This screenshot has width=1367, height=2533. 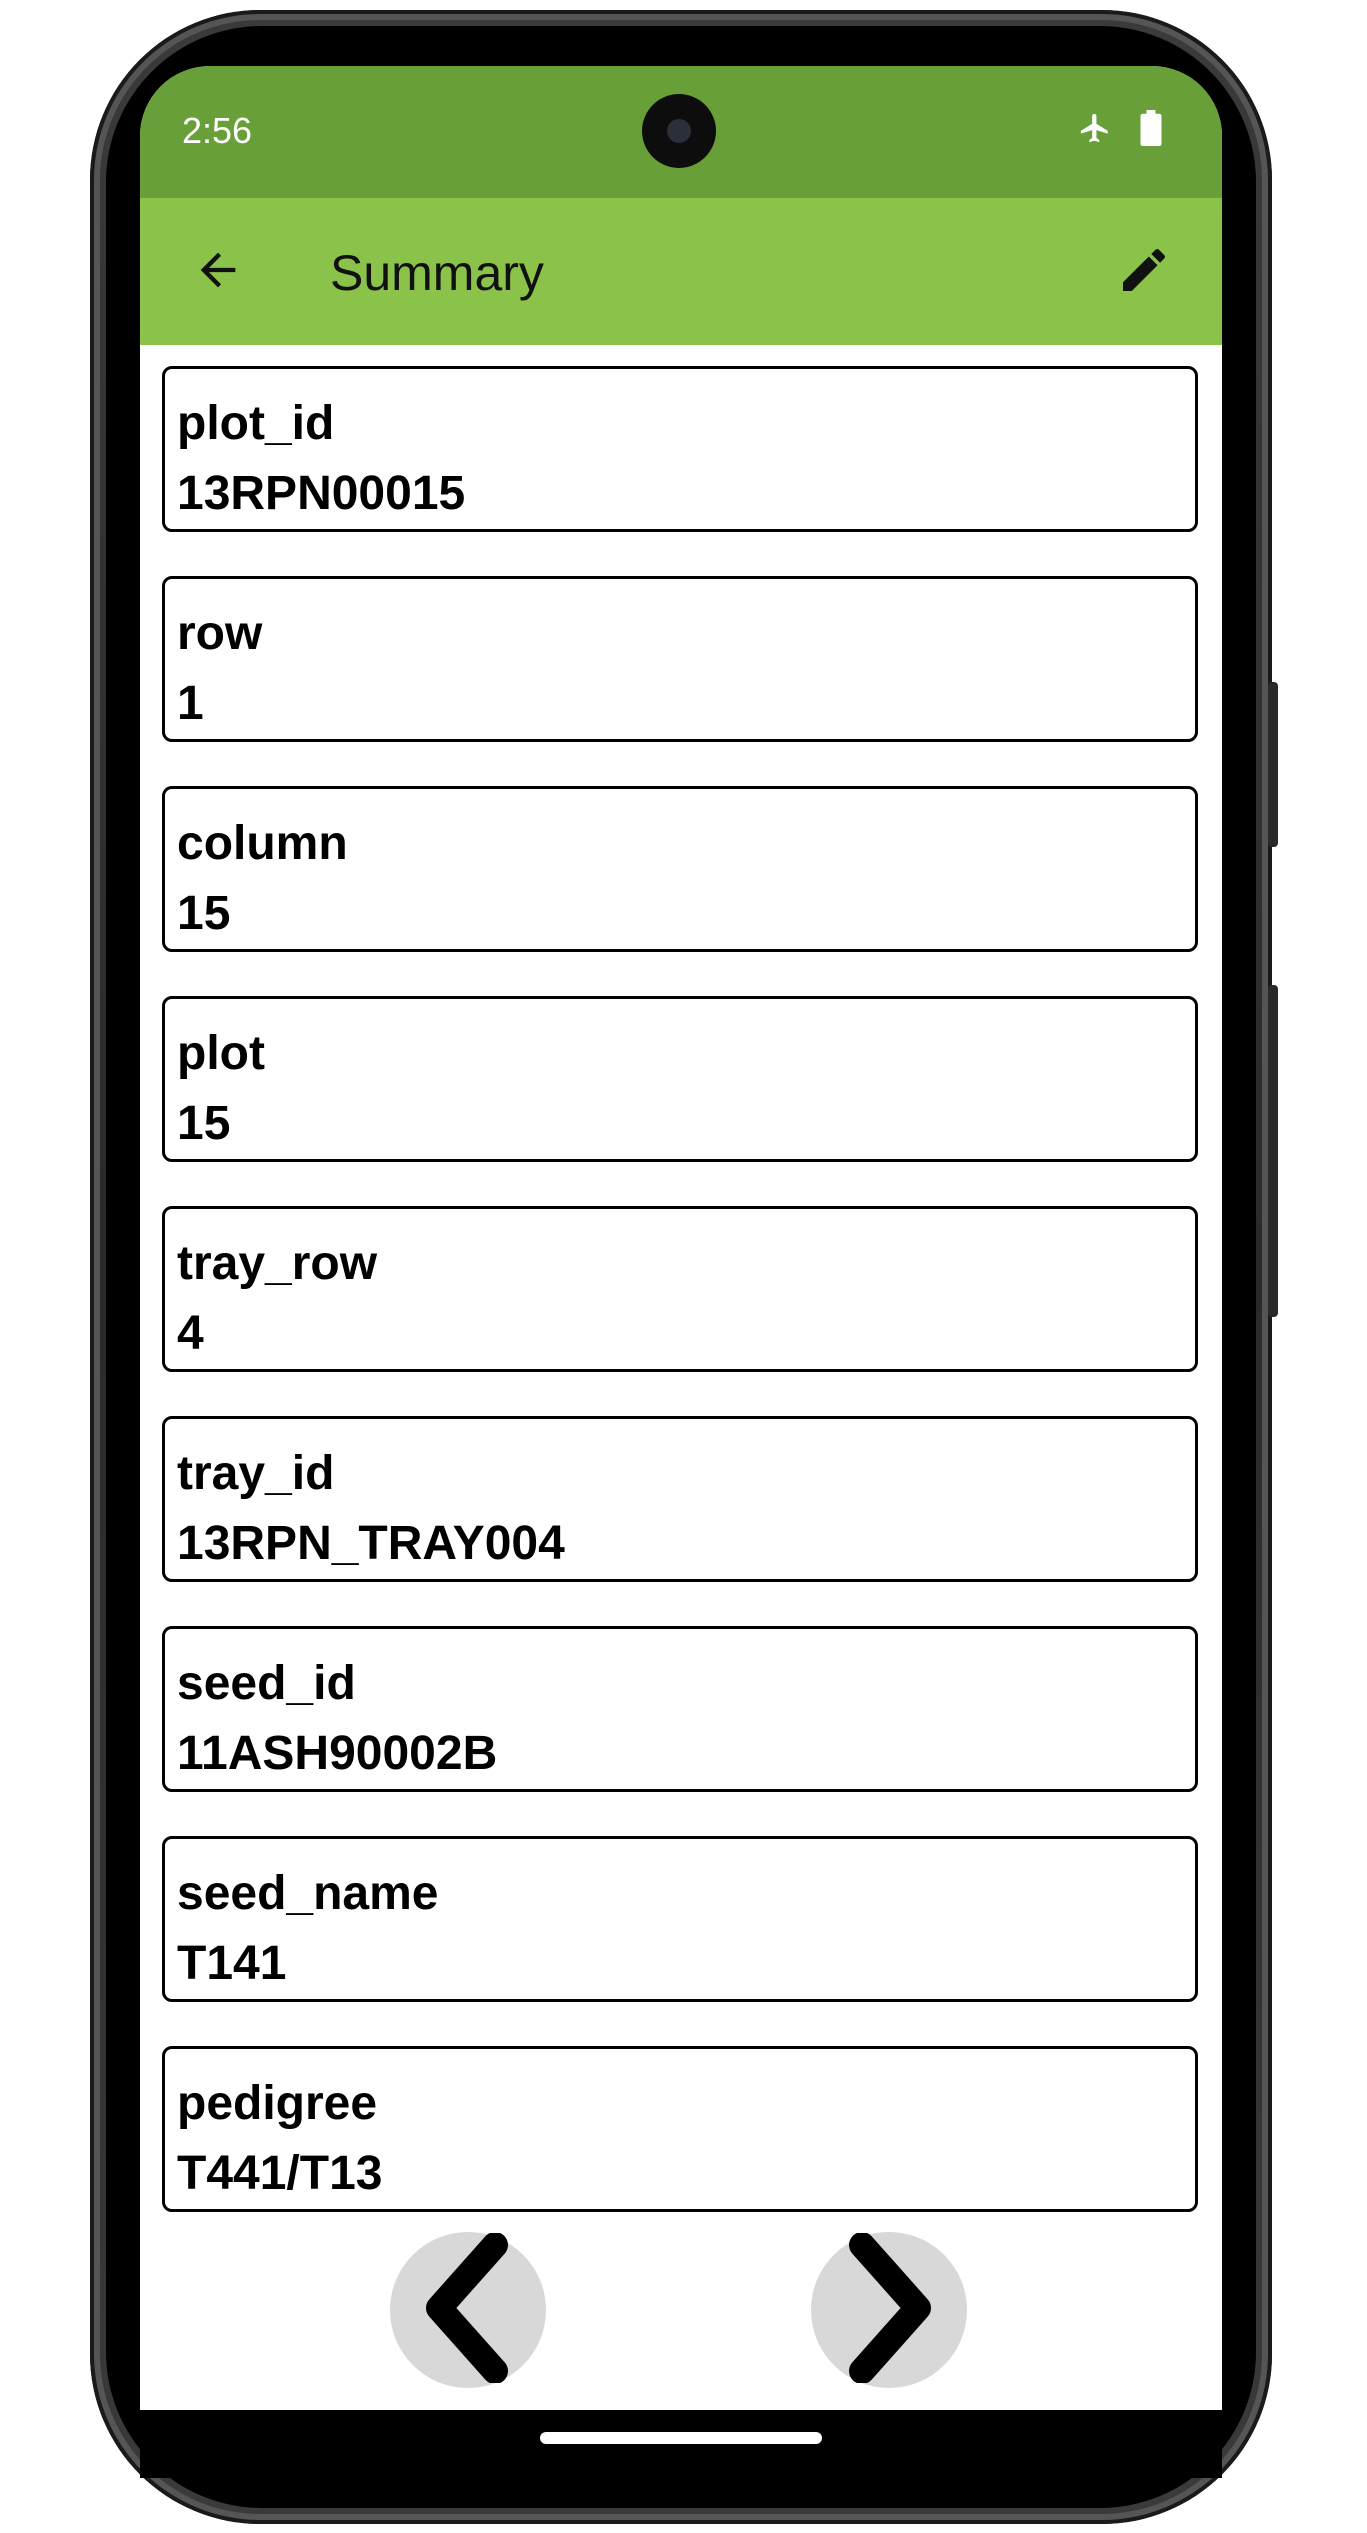 What do you see at coordinates (680, 449) in the screenshot?
I see `field-card-plot-id: plot_id 13RPN00015` at bounding box center [680, 449].